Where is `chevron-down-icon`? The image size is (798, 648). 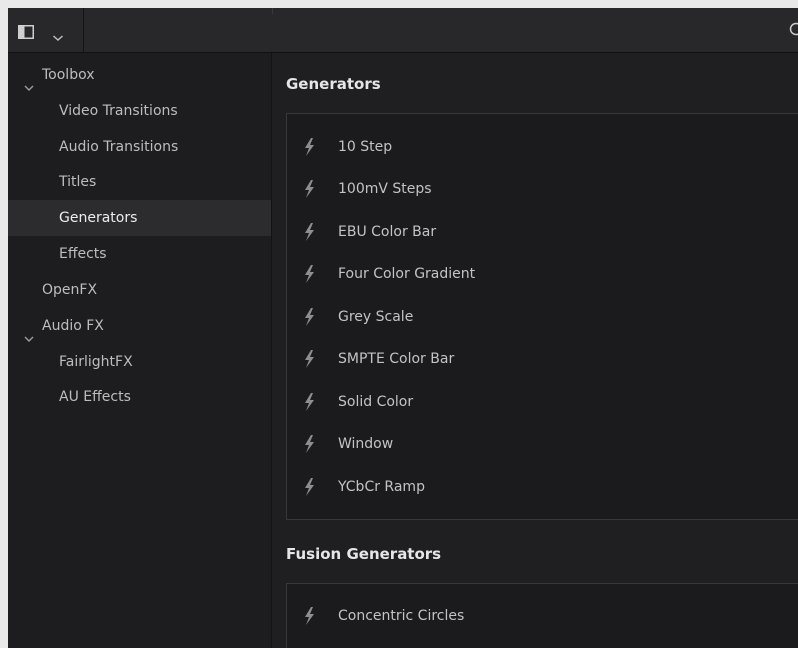
chevron-down-icon is located at coordinates (58, 36).